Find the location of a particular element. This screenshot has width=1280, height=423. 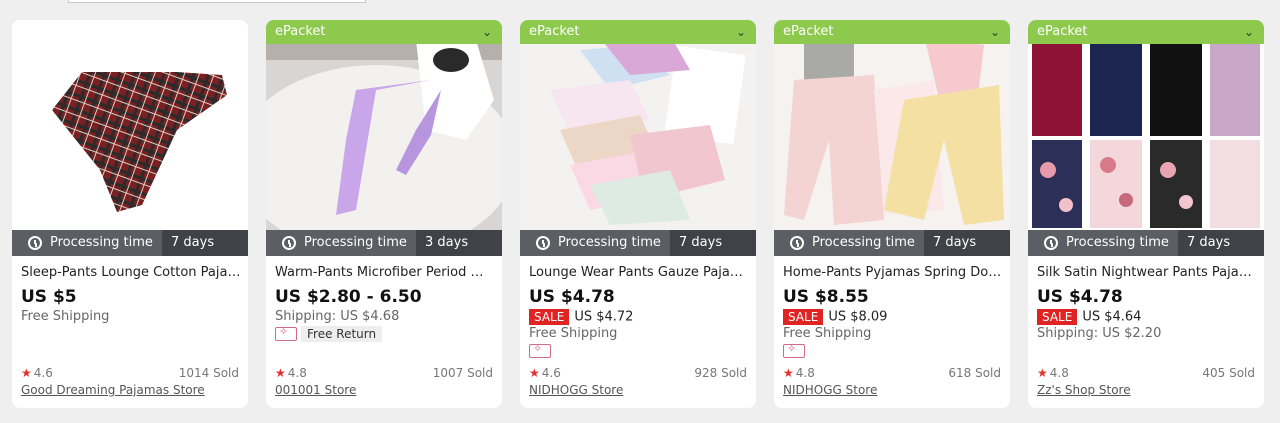

sale-row: SALE US $4.64 is located at coordinates (1089, 317).